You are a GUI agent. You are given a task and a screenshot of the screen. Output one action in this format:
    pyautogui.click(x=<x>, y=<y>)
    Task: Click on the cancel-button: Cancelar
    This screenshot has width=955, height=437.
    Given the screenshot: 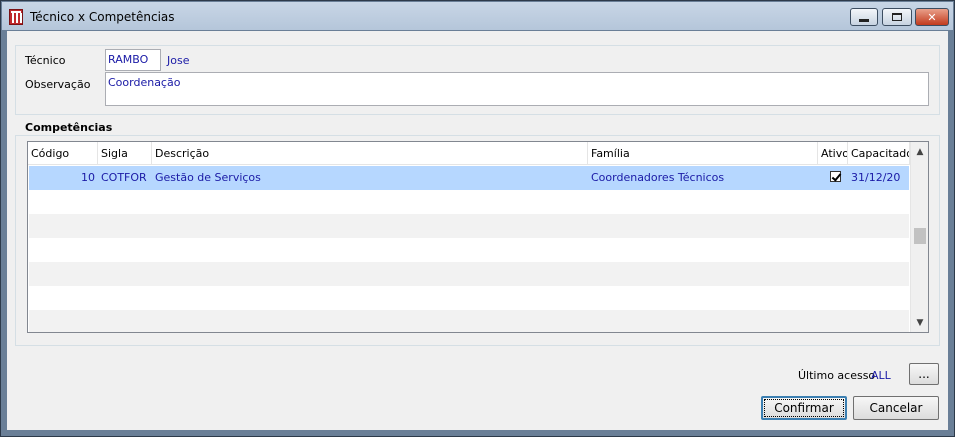 What is the action you would take?
    pyautogui.click(x=896, y=408)
    